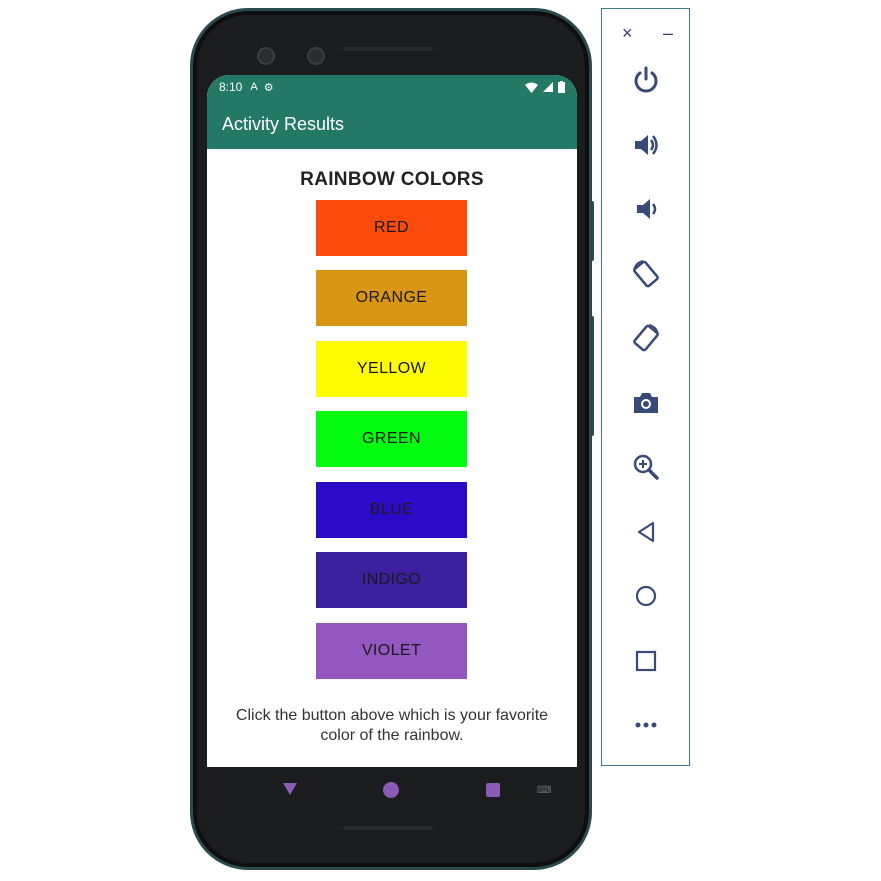 This screenshot has height=881, width=881. What do you see at coordinates (388, 828) in the screenshot?
I see `bottom-speaker` at bounding box center [388, 828].